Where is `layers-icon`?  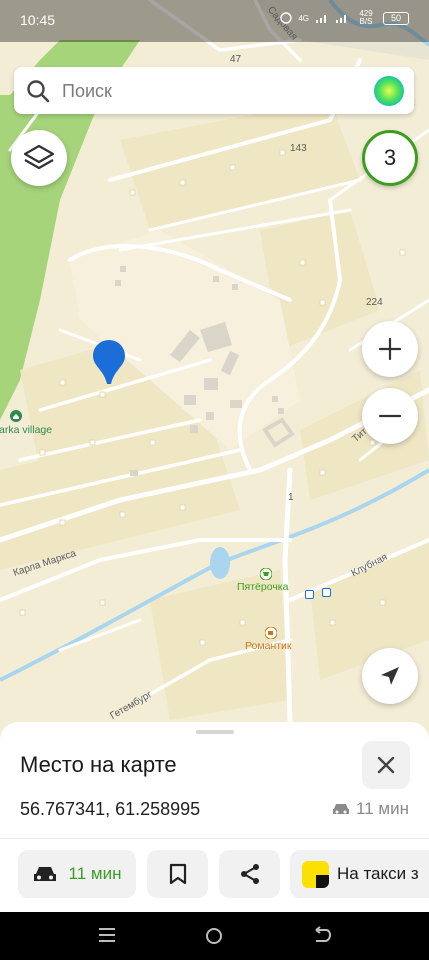 layers-icon is located at coordinates (39, 157).